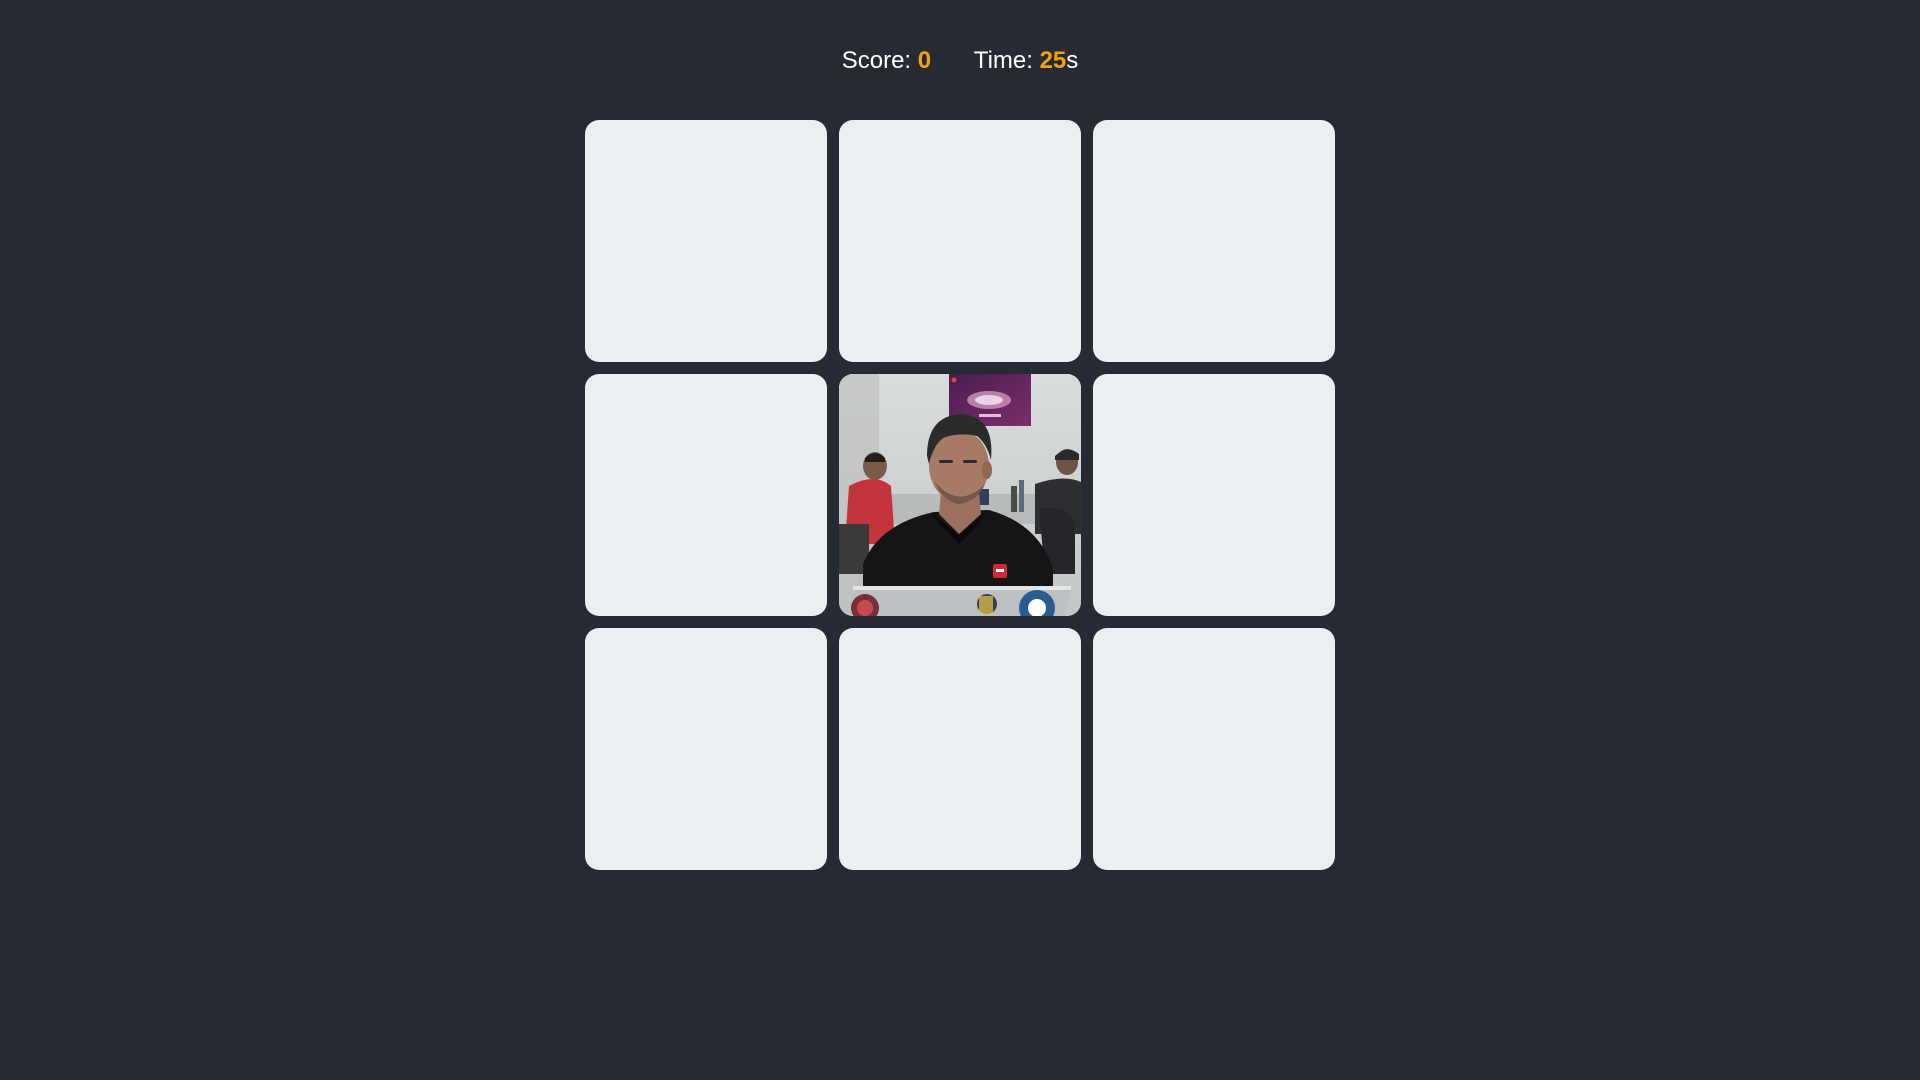 The height and width of the screenshot is (1080, 1920). I want to click on tile-5-revealed, so click(960, 495).